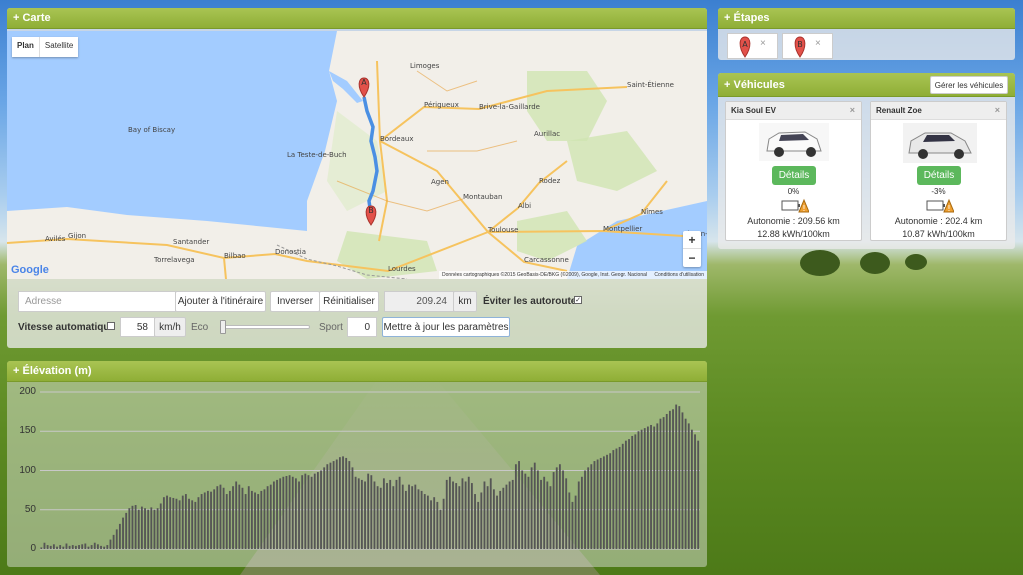 The width and height of the screenshot is (1023, 575). Describe the element at coordinates (807, 46) in the screenshot. I see `etape-item-b: B ×` at that location.